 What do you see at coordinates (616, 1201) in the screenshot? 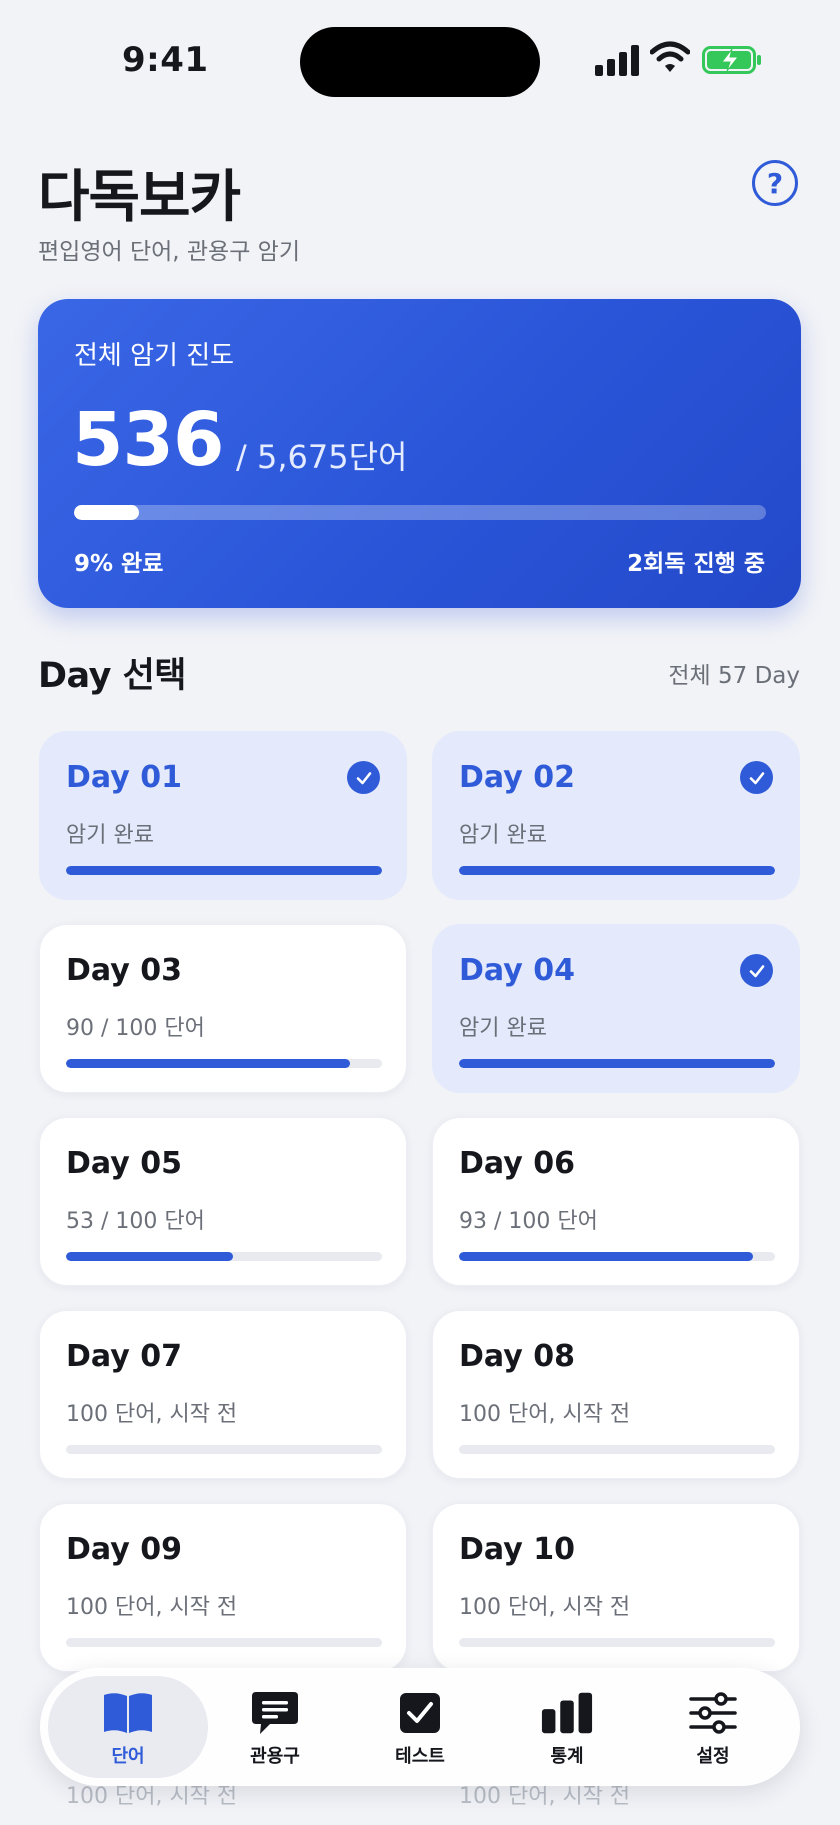
I see `day-card: Day 06 93 / 100 단어` at bounding box center [616, 1201].